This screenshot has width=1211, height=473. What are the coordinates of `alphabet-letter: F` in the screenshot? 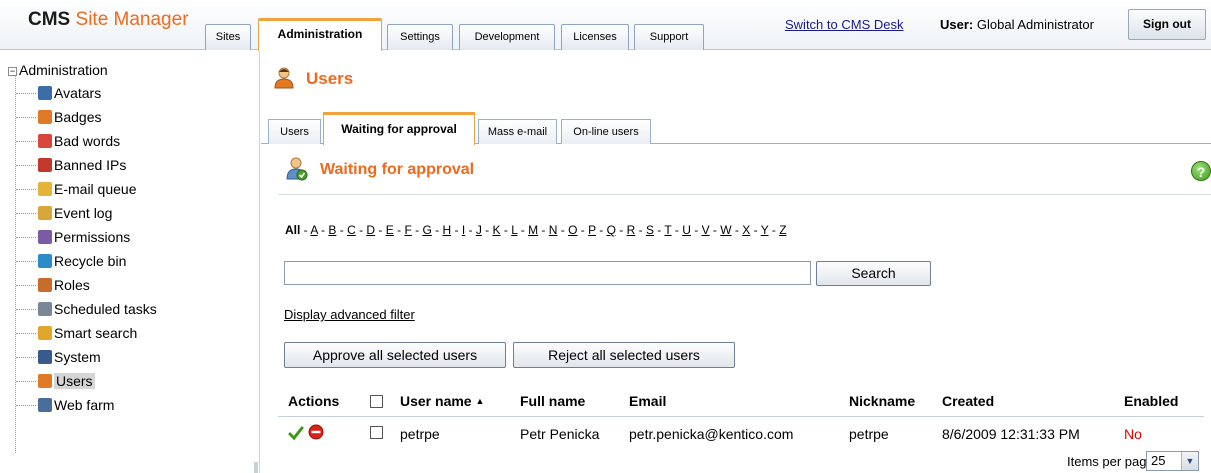 It's located at (407, 230).